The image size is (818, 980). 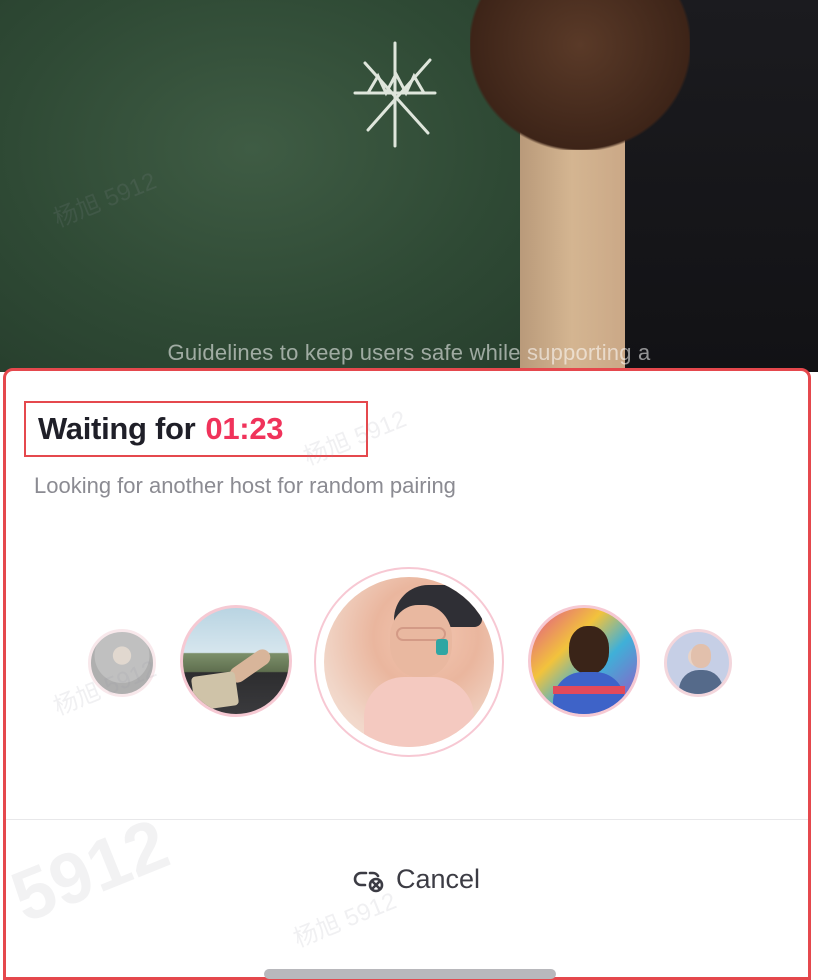 I want to click on avatar-right, so click(x=584, y=661).